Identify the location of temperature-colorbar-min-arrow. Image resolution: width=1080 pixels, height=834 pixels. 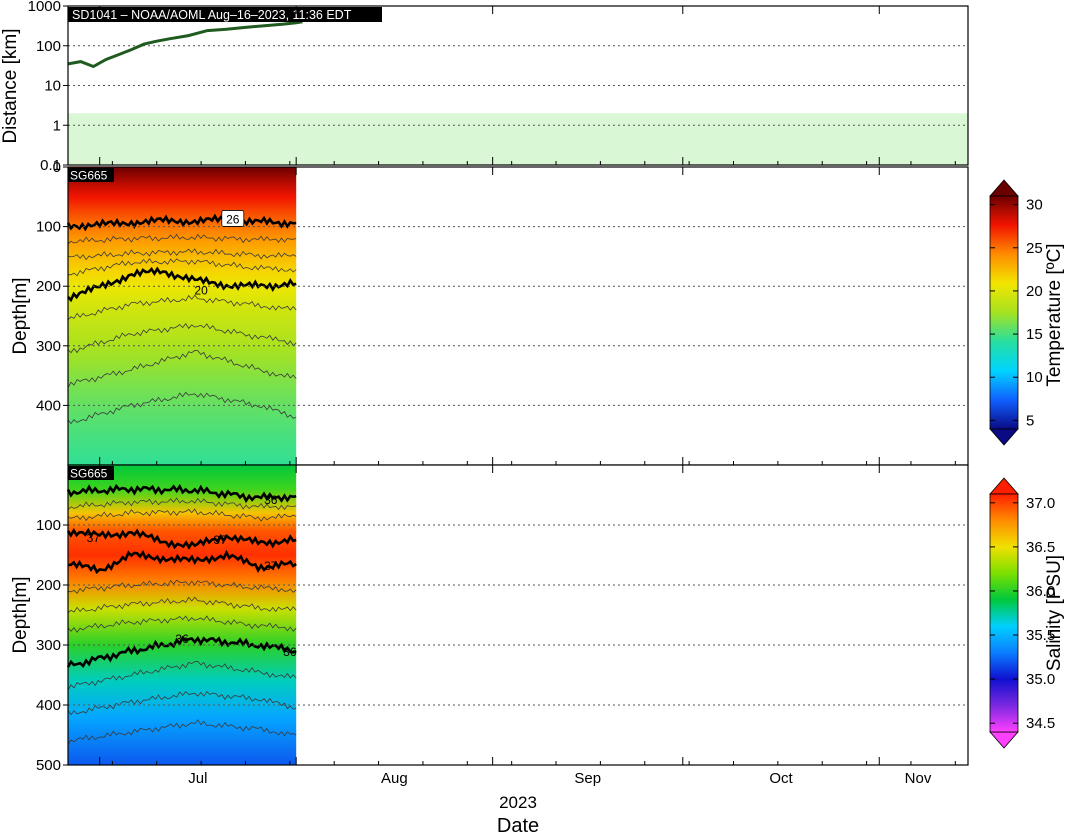
(1004, 437).